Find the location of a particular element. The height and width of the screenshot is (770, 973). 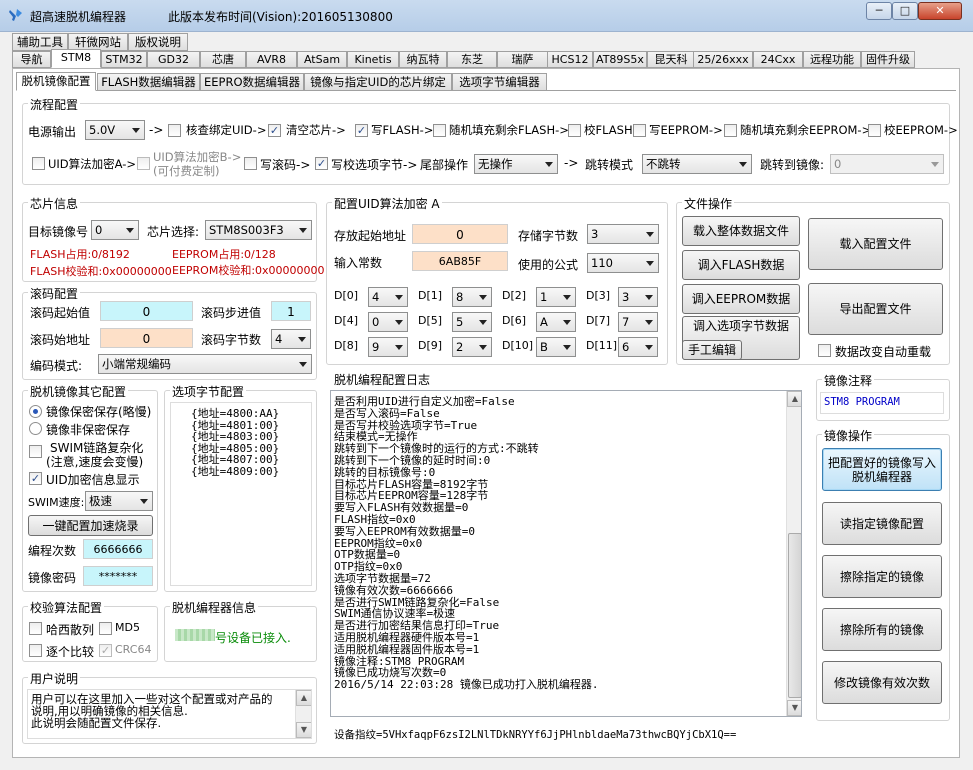

log-scrollbar: ▲ ▼ is located at coordinates (793, 553).